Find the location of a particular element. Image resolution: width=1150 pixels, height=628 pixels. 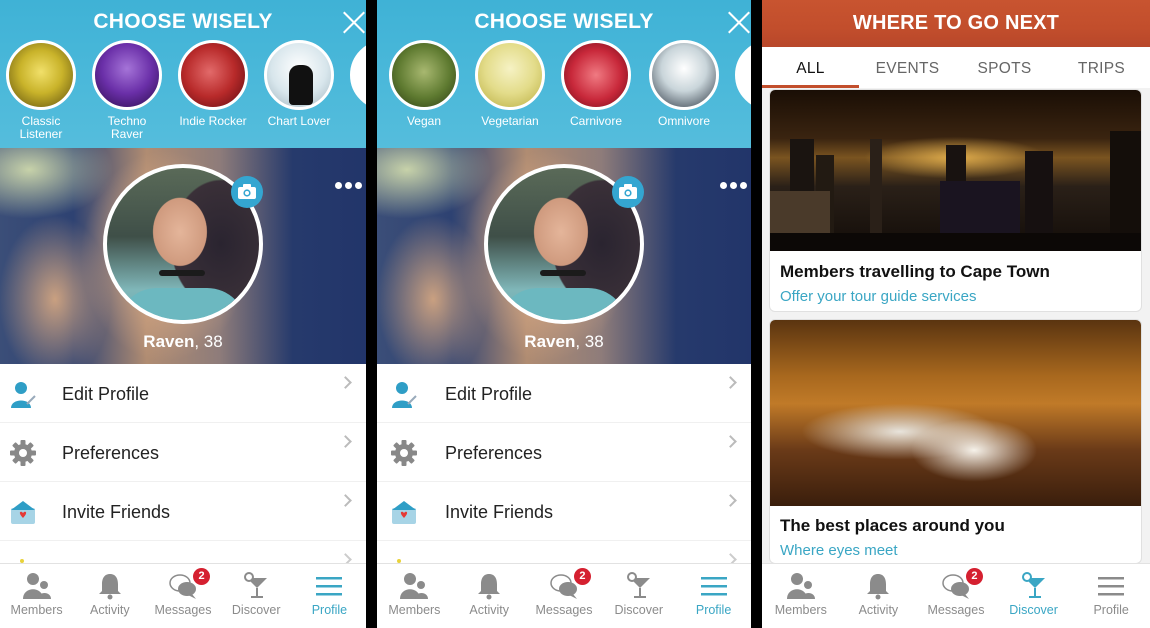

panda-avatar is located at coordinates (684, 75).